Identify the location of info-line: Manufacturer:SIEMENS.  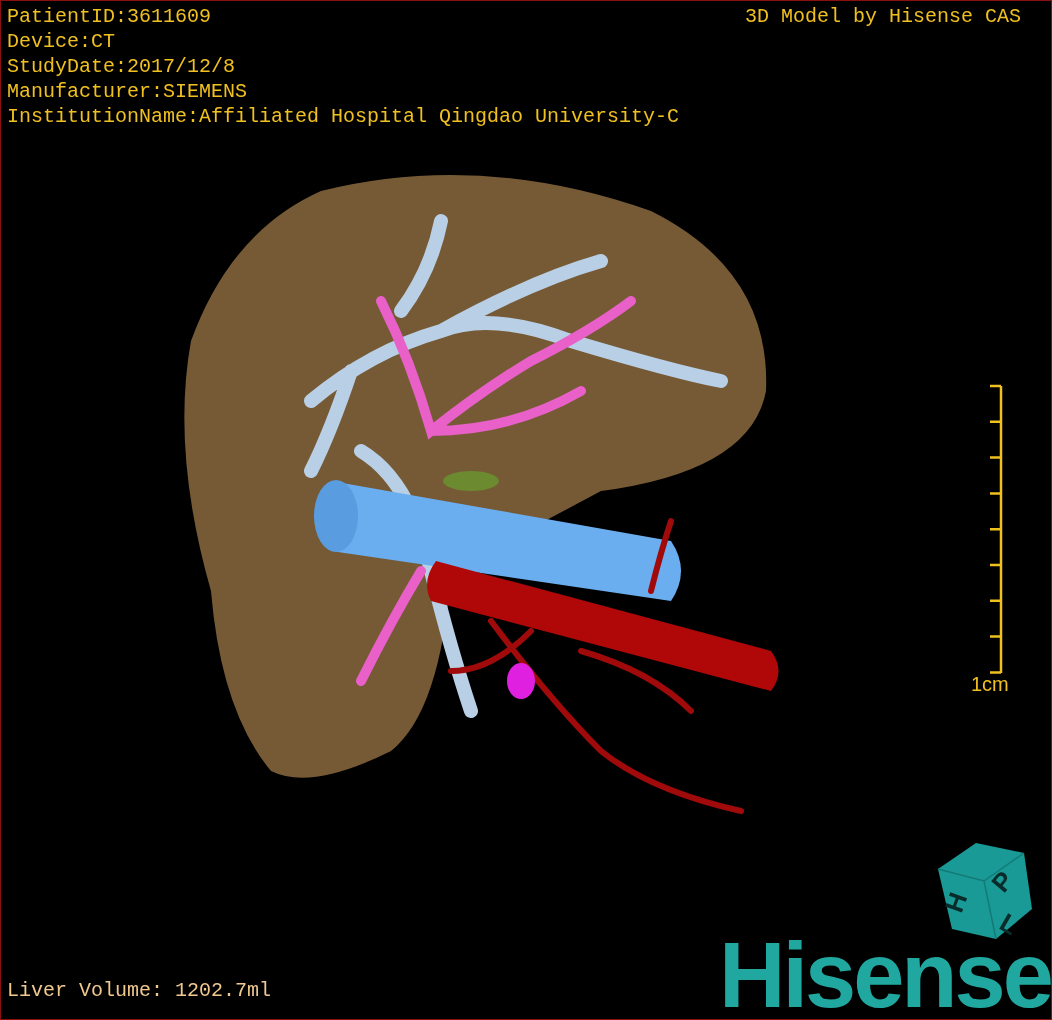
(128, 91).